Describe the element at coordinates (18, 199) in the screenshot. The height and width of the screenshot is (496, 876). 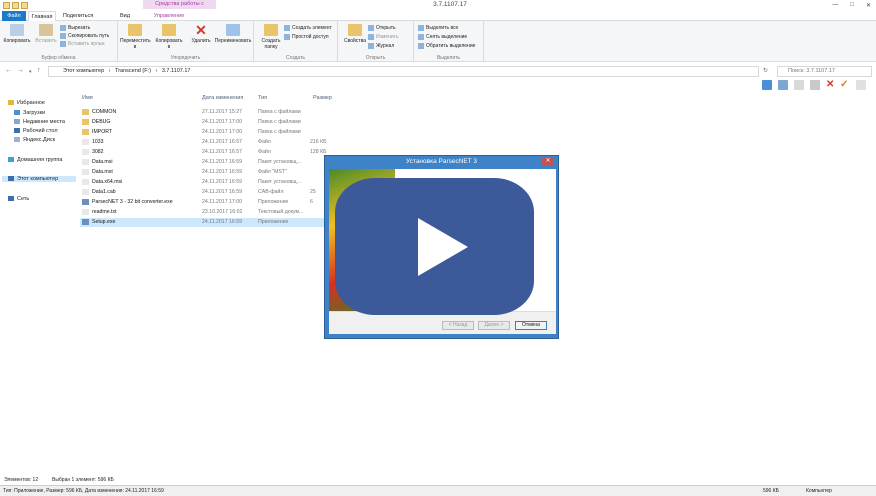
I see `nav-network: Сеть` at that location.